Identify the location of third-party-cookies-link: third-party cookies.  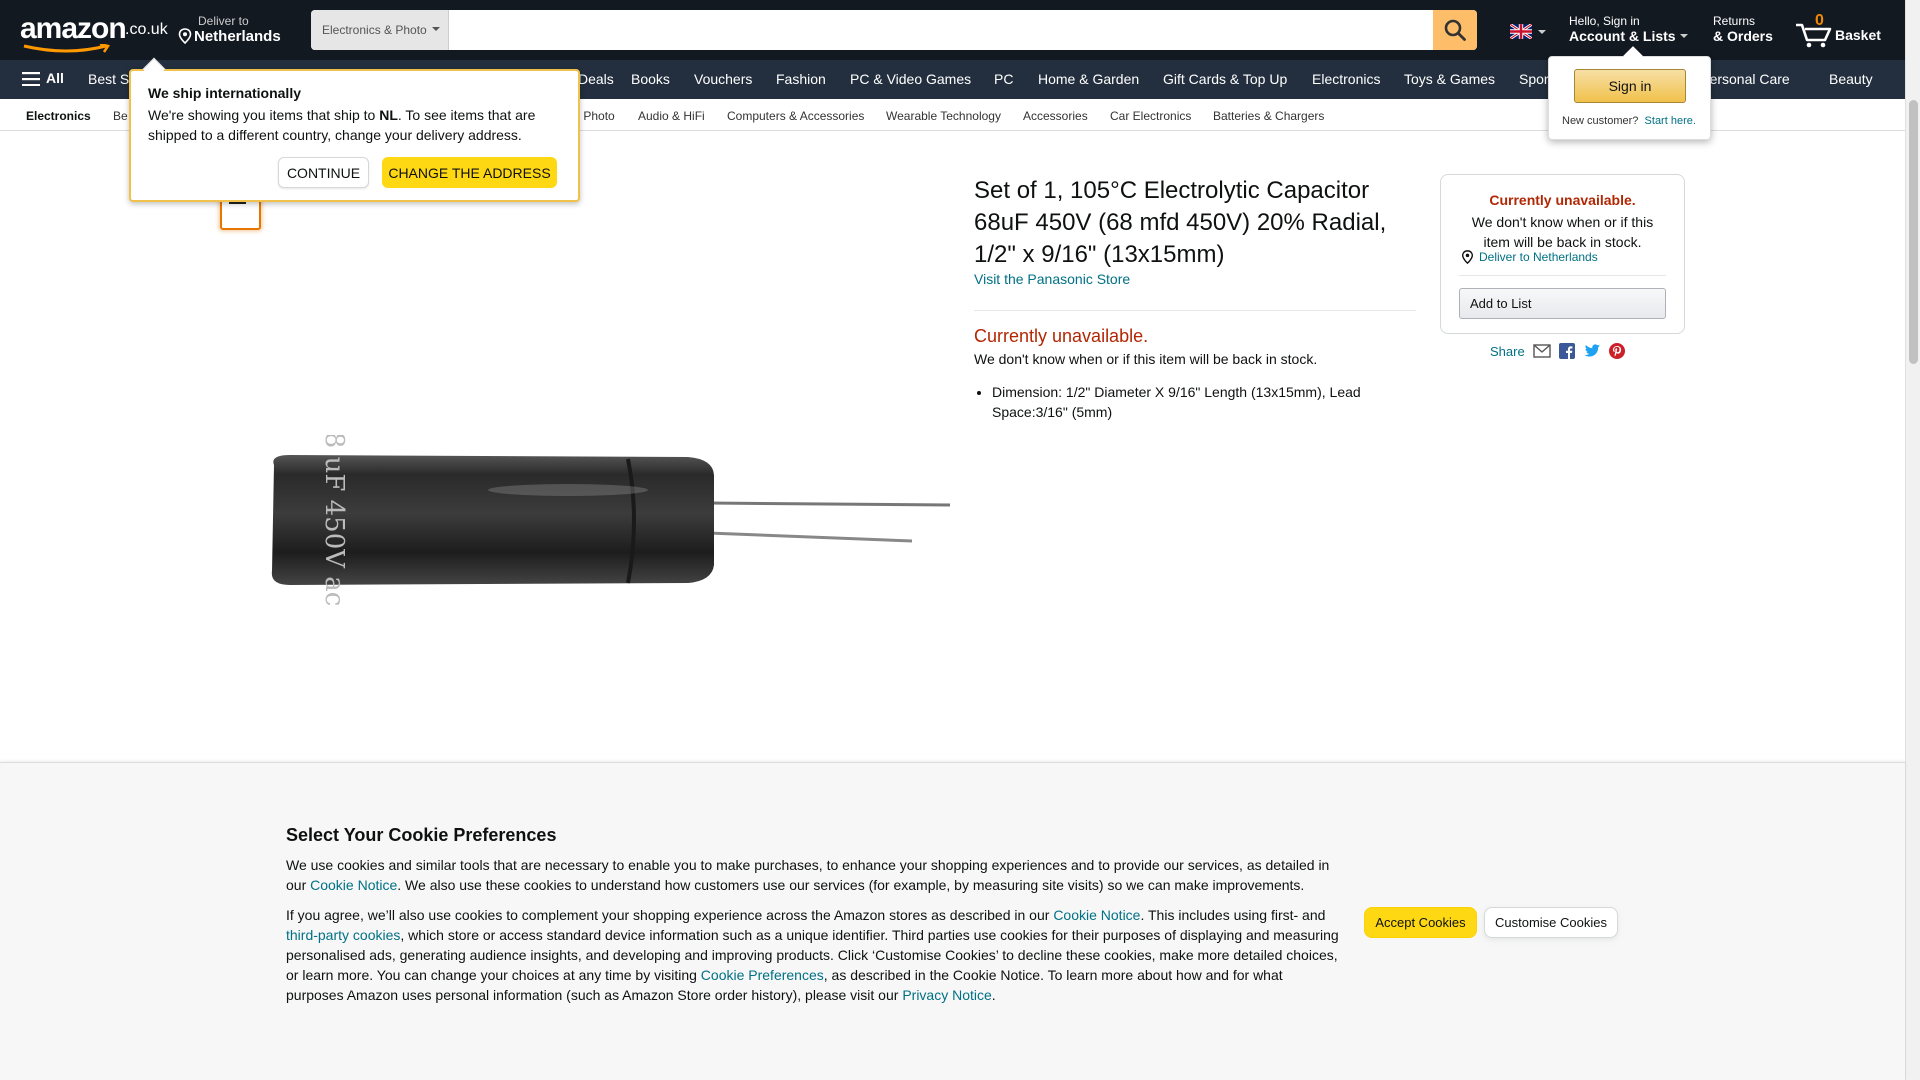
(343, 935).